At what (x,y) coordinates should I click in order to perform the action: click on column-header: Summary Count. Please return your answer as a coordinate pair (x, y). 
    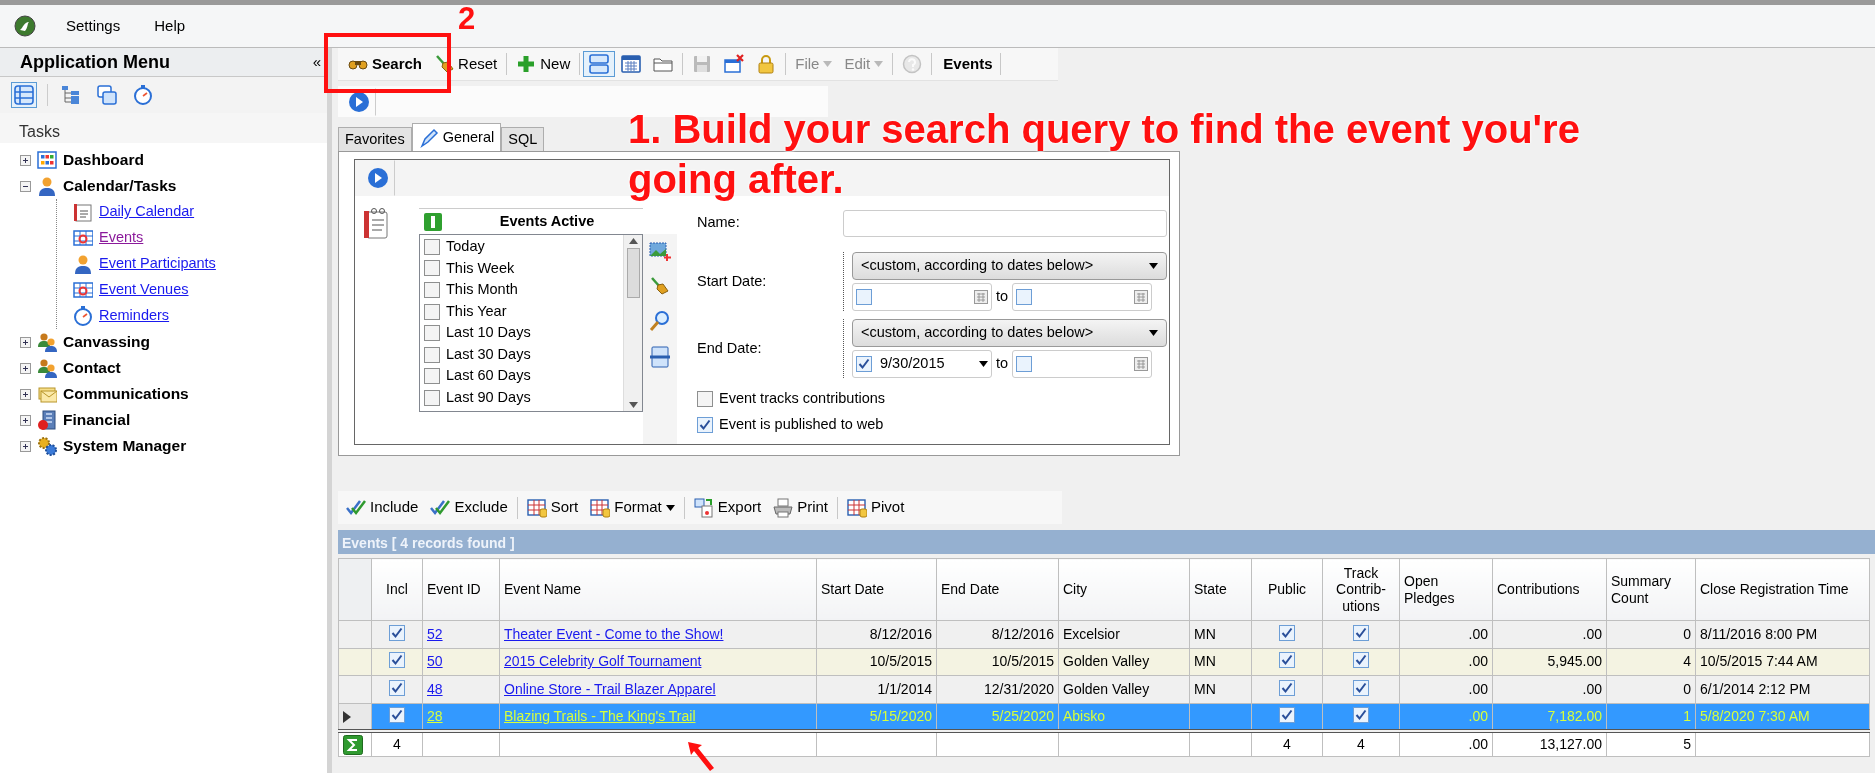
    Looking at the image, I should click on (1651, 589).